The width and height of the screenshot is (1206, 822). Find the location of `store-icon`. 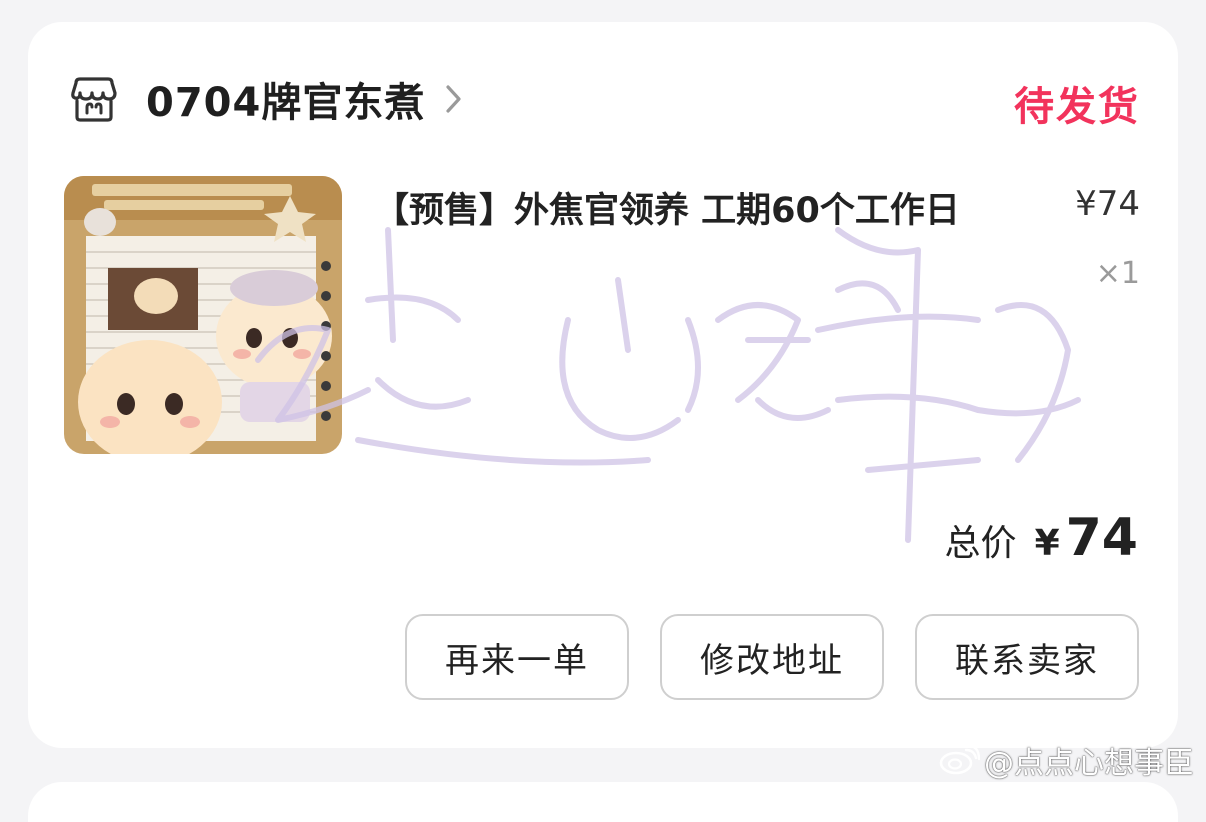

store-icon is located at coordinates (94, 99).